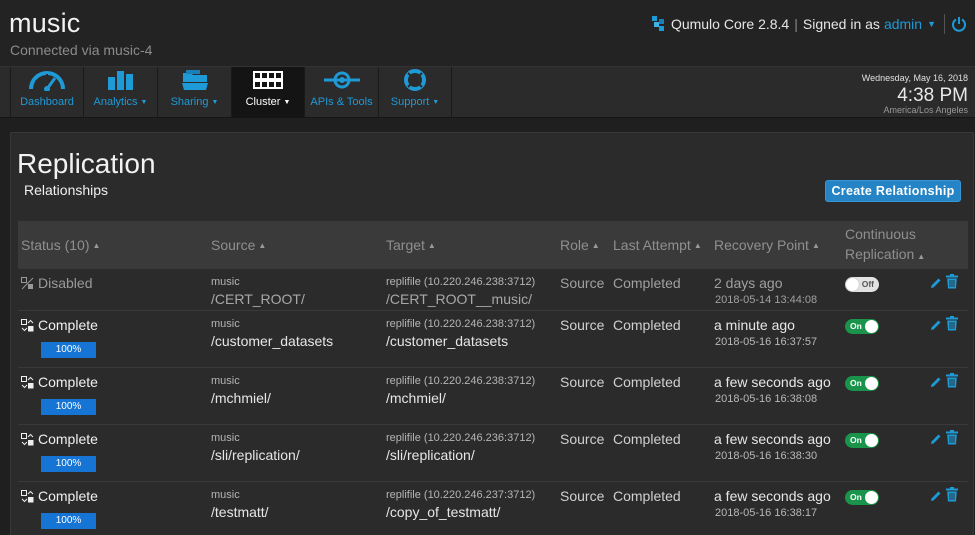  I want to click on column-source: Source ▲, so click(238, 245).